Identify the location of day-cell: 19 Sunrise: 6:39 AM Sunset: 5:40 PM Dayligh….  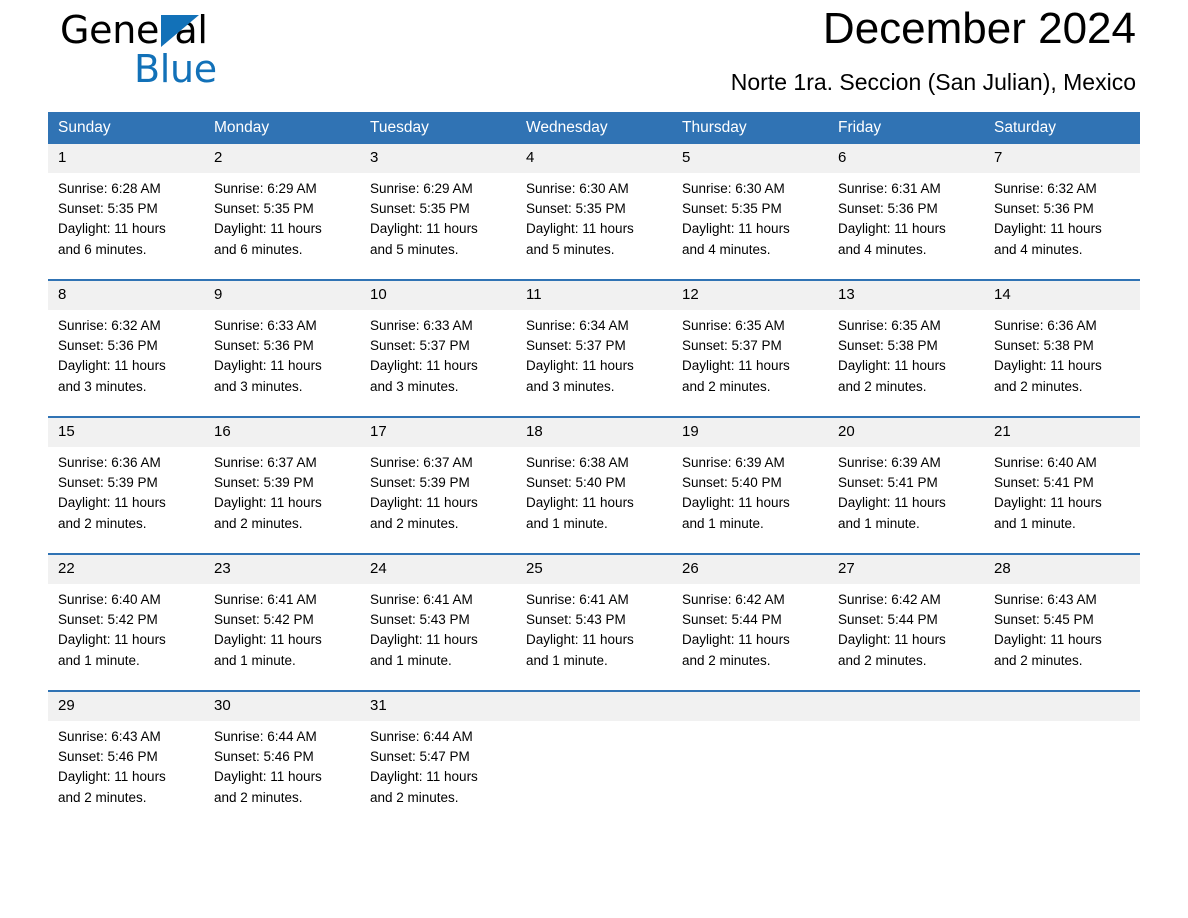
(750, 485).